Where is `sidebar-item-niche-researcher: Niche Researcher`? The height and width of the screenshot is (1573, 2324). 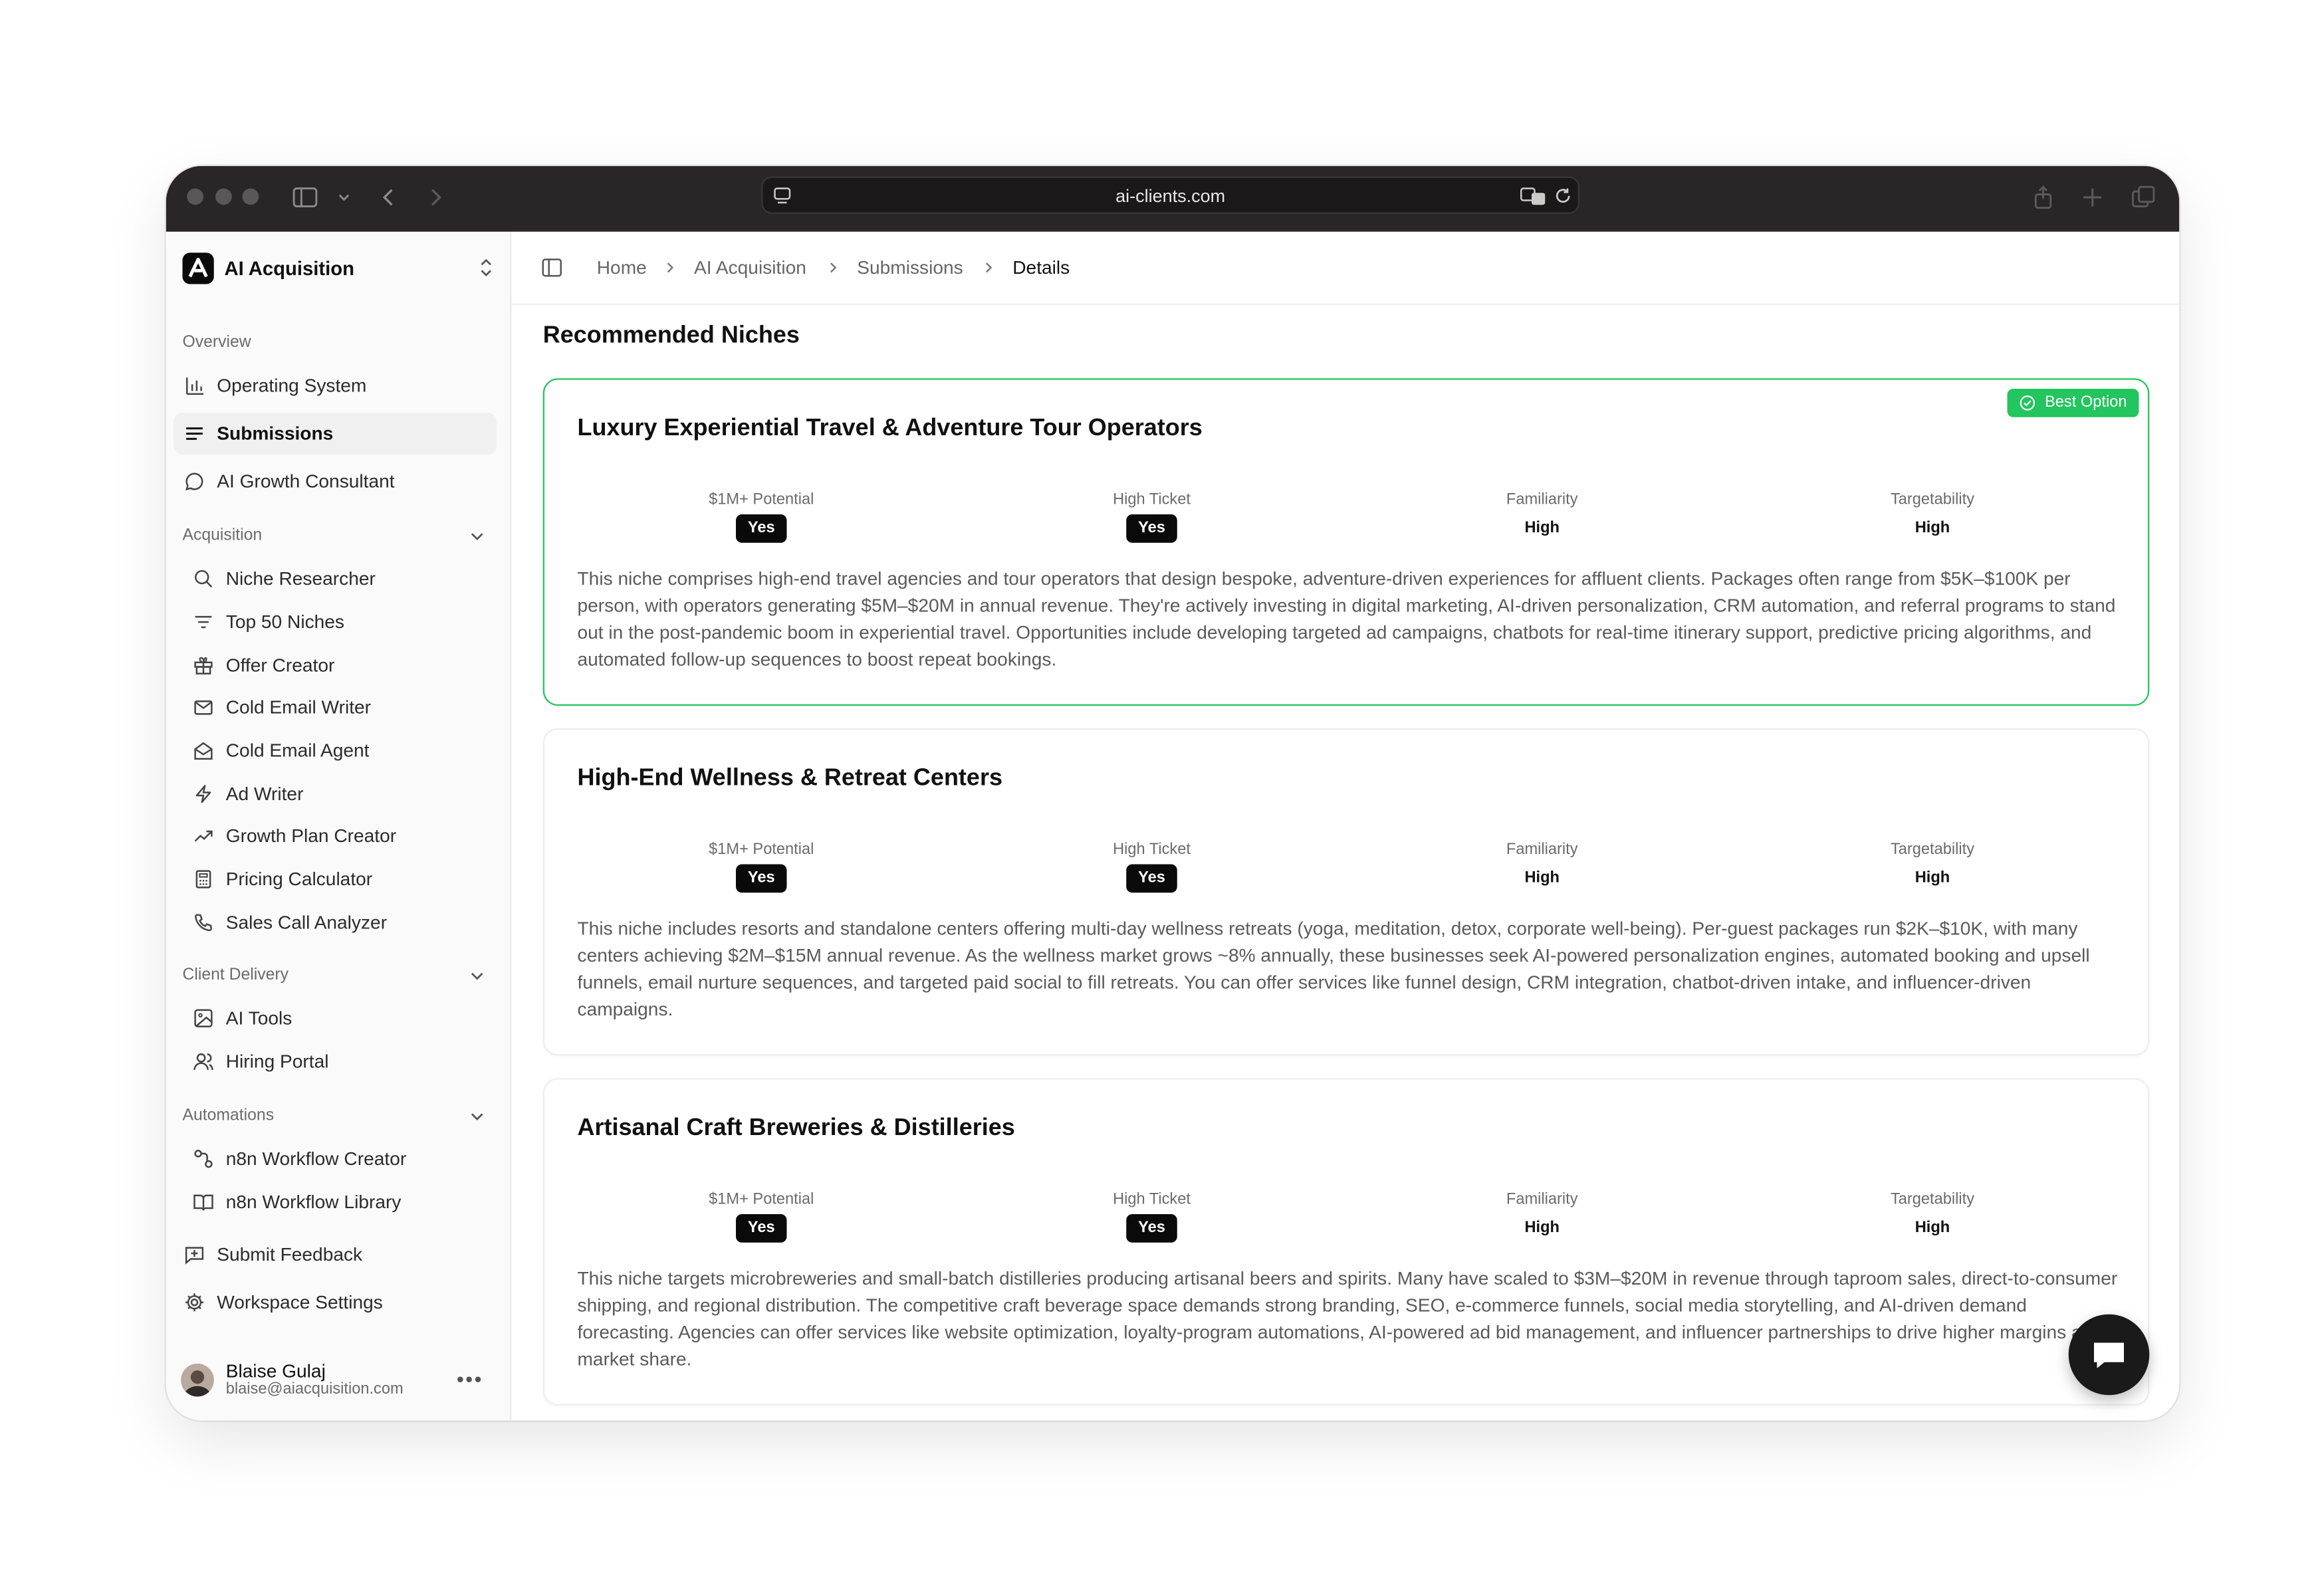 sidebar-item-niche-researcher: Niche Researcher is located at coordinates (335, 578).